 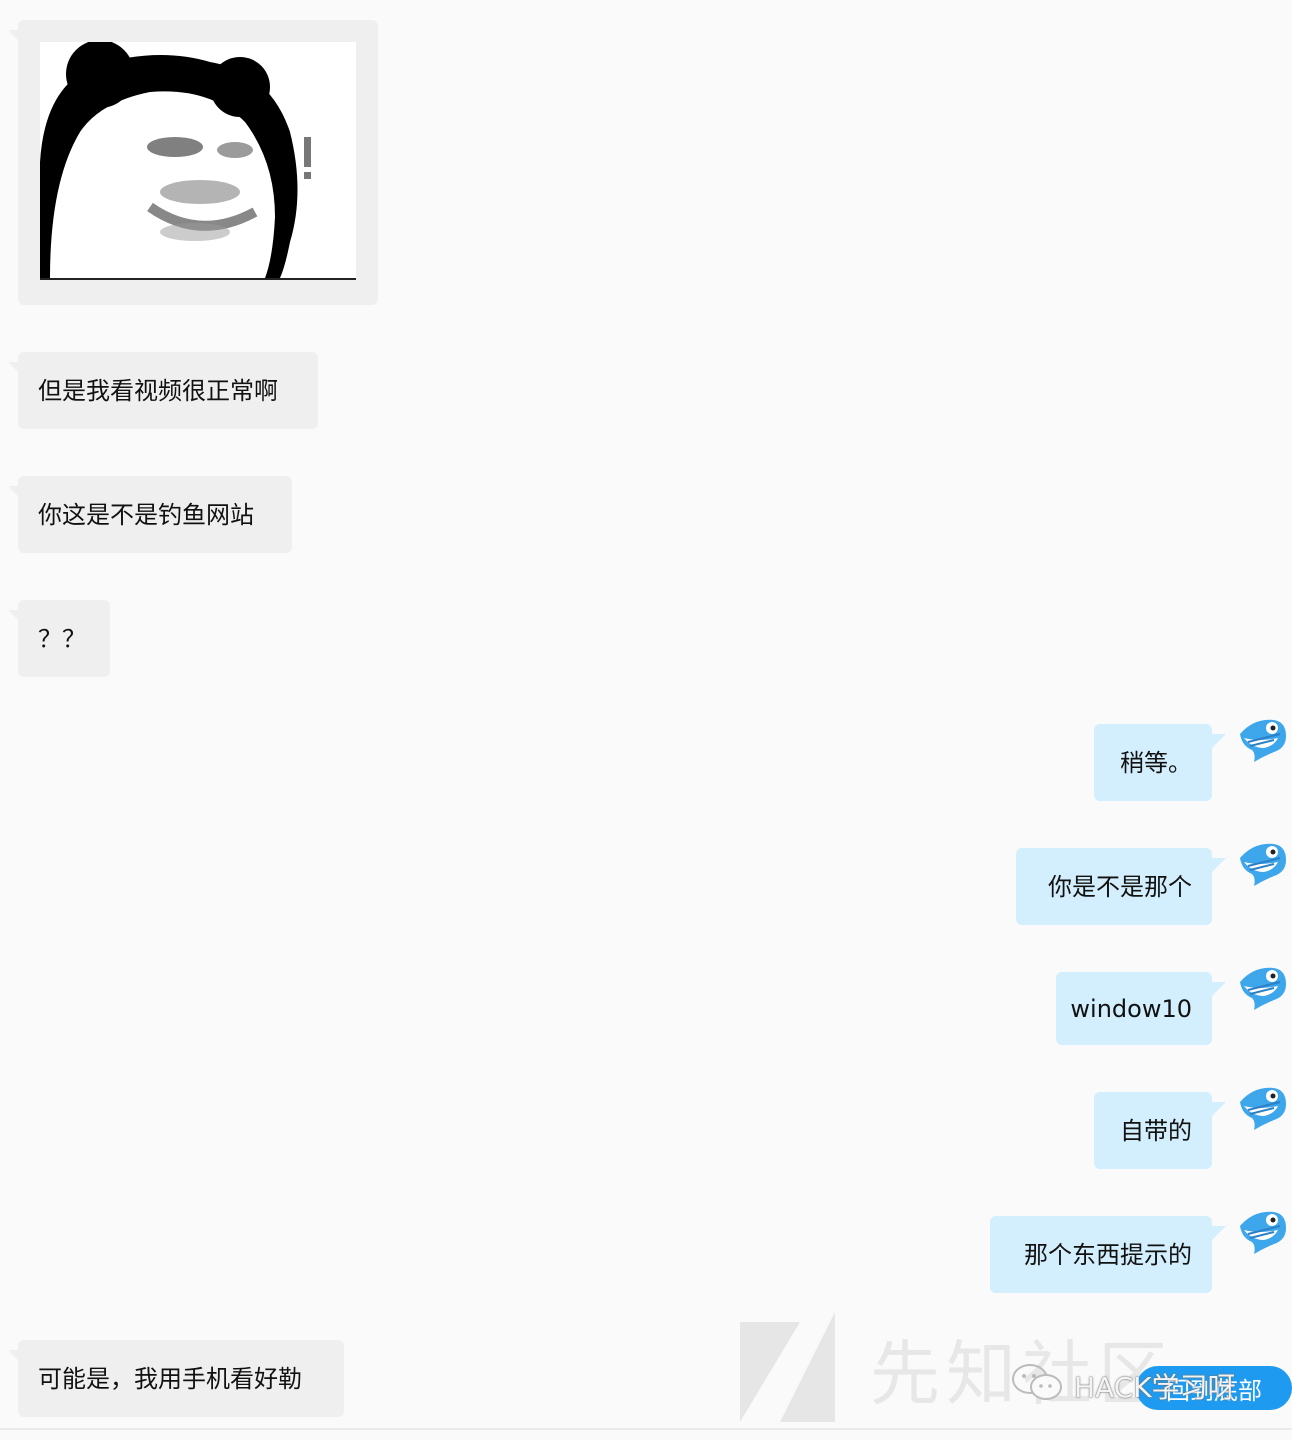 I want to click on message-bubble: window10, so click(x=1134, y=1008).